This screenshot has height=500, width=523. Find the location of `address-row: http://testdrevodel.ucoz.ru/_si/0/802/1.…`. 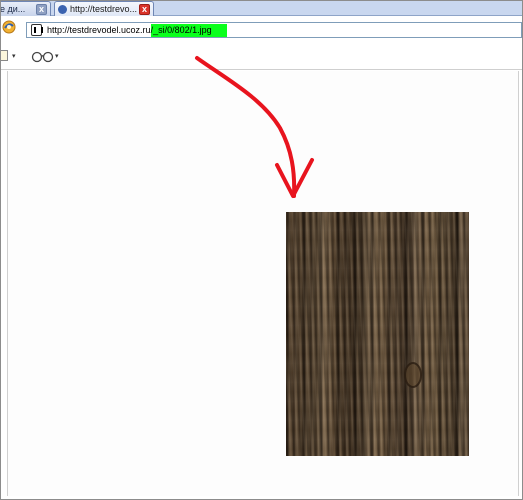

address-row: http://testdrevodel.ucoz.ru/_si/0/802/1.… is located at coordinates (261, 28).